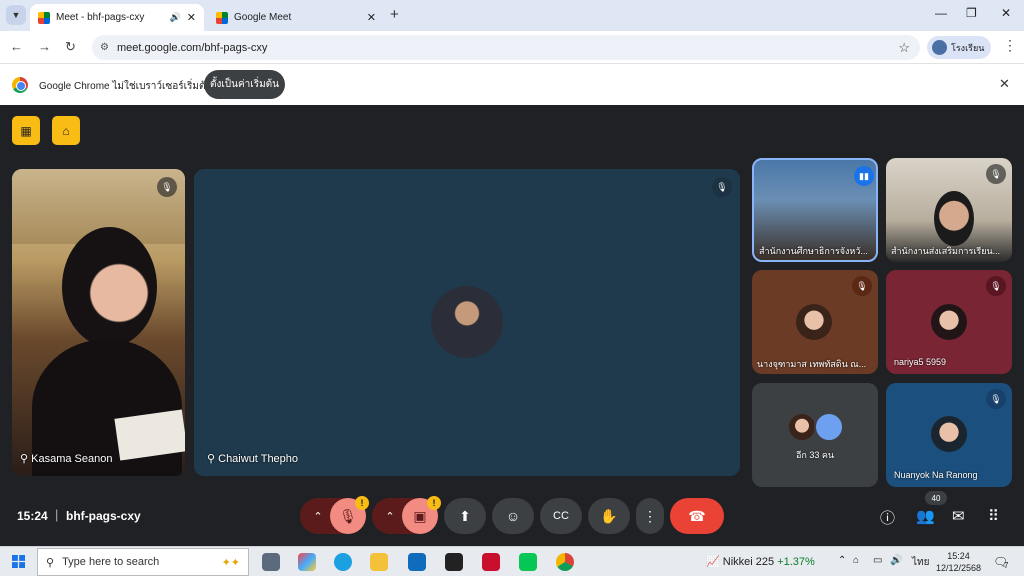  What do you see at coordinates (100, 17) in the screenshot?
I see `tab-title: Meet - bhf-pags-cxy` at bounding box center [100, 17].